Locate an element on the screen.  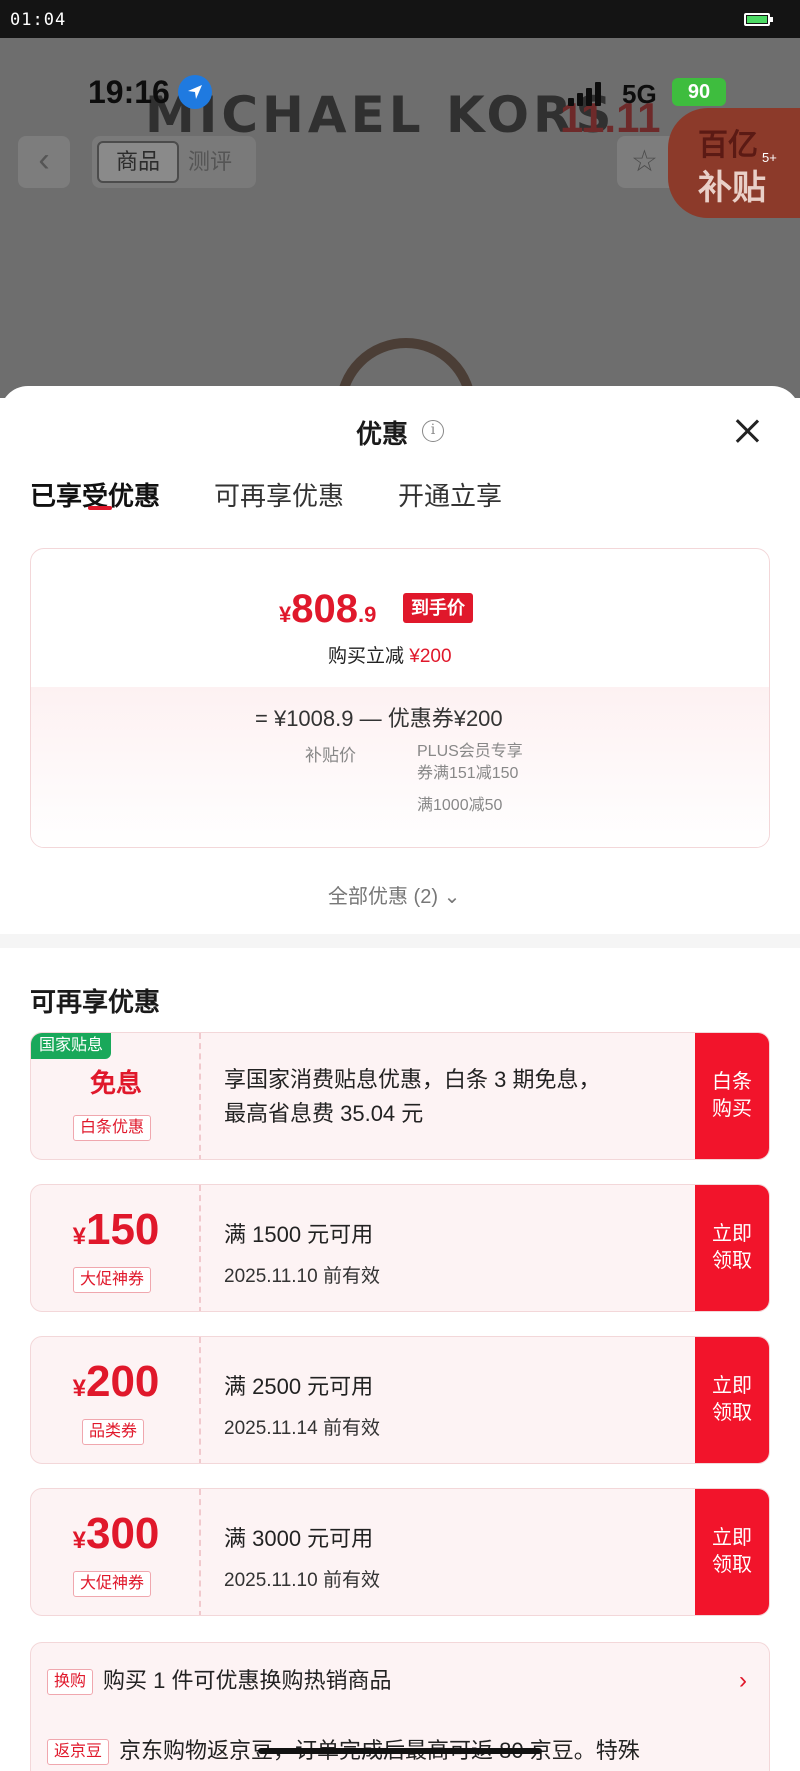
promo-badge-top: 百亿 is located at coordinates (728, 145).